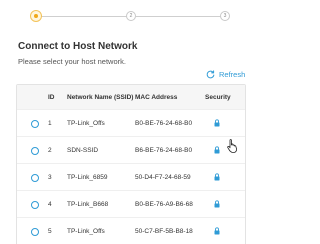 The height and width of the screenshot is (244, 320). Describe the element at coordinates (156, 97) in the screenshot. I see `column-header-mac: MAC Address` at that location.